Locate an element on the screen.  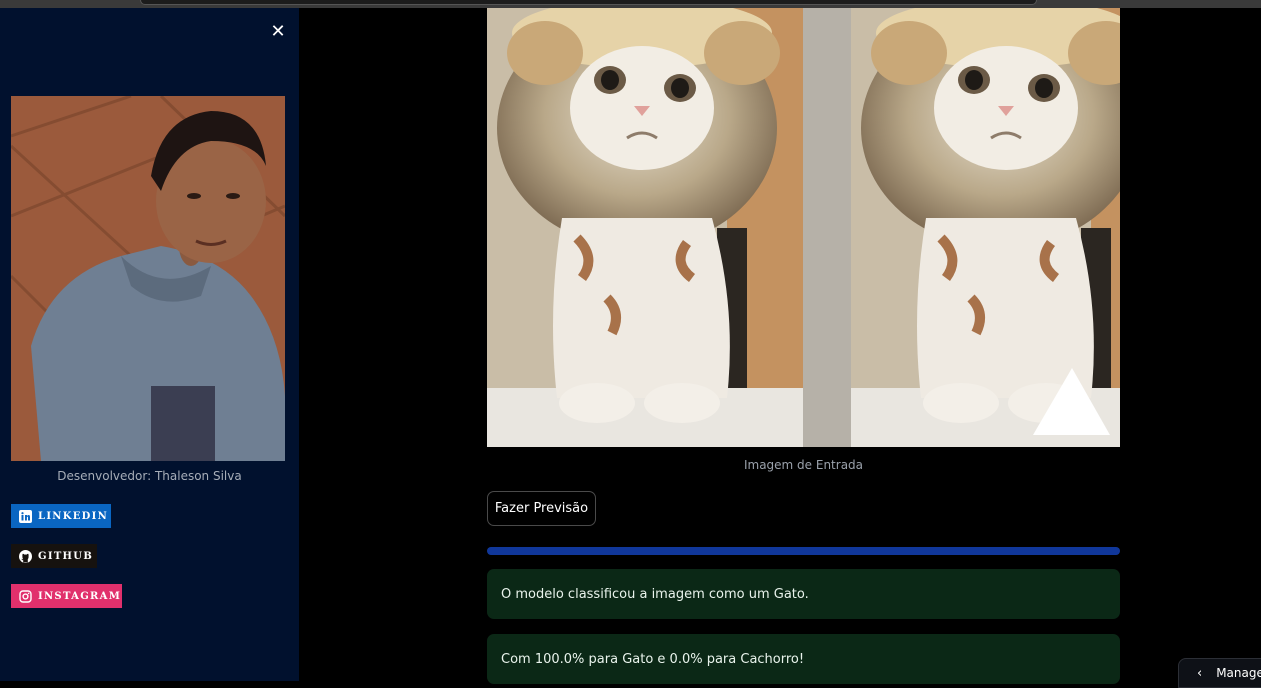
linkedin-badge: LINKEDIN is located at coordinates (61, 516).